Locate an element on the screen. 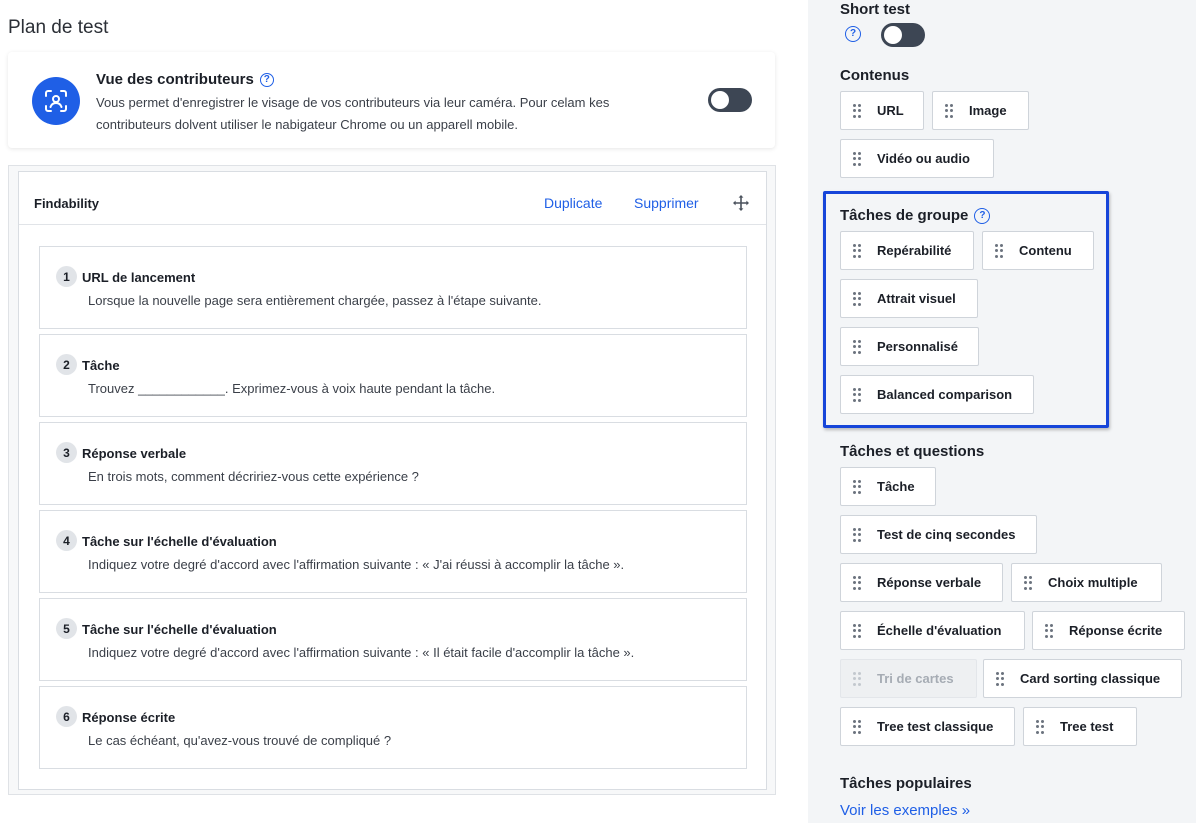  chip-label: Card sorting classique is located at coordinates (1090, 678).